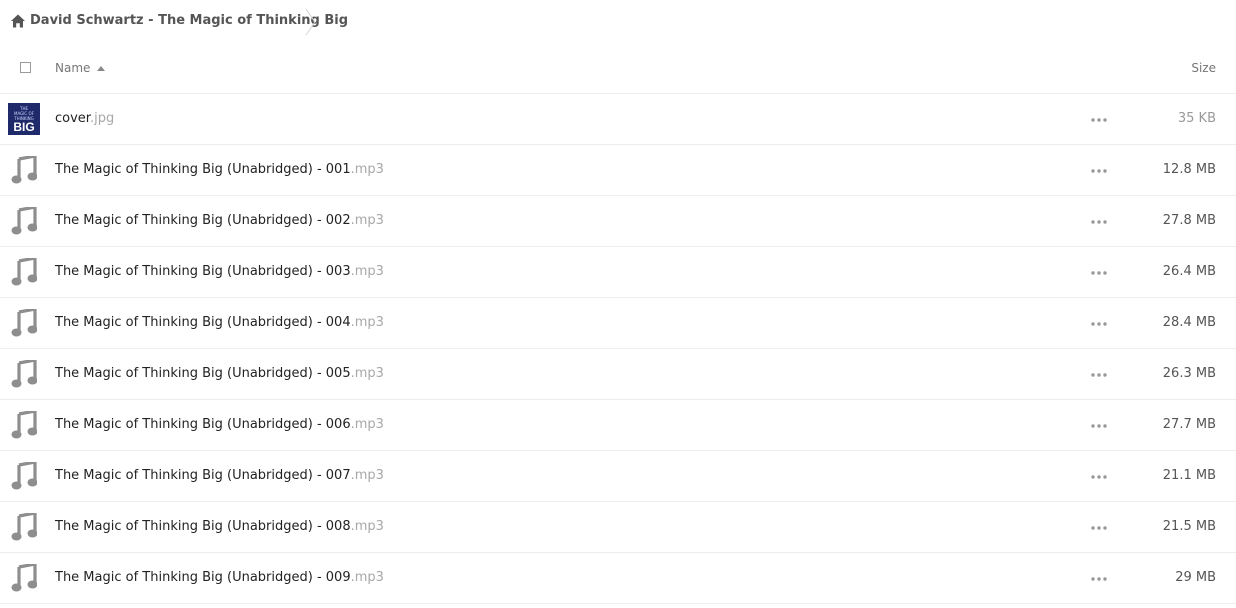  I want to click on file-size: 27.8 MB, so click(1189, 220).